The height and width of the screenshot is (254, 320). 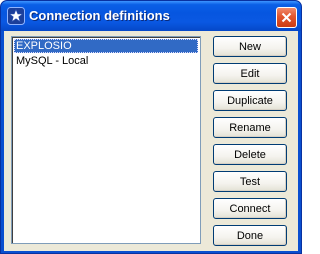 I want to click on done-button: Done, so click(x=250, y=235).